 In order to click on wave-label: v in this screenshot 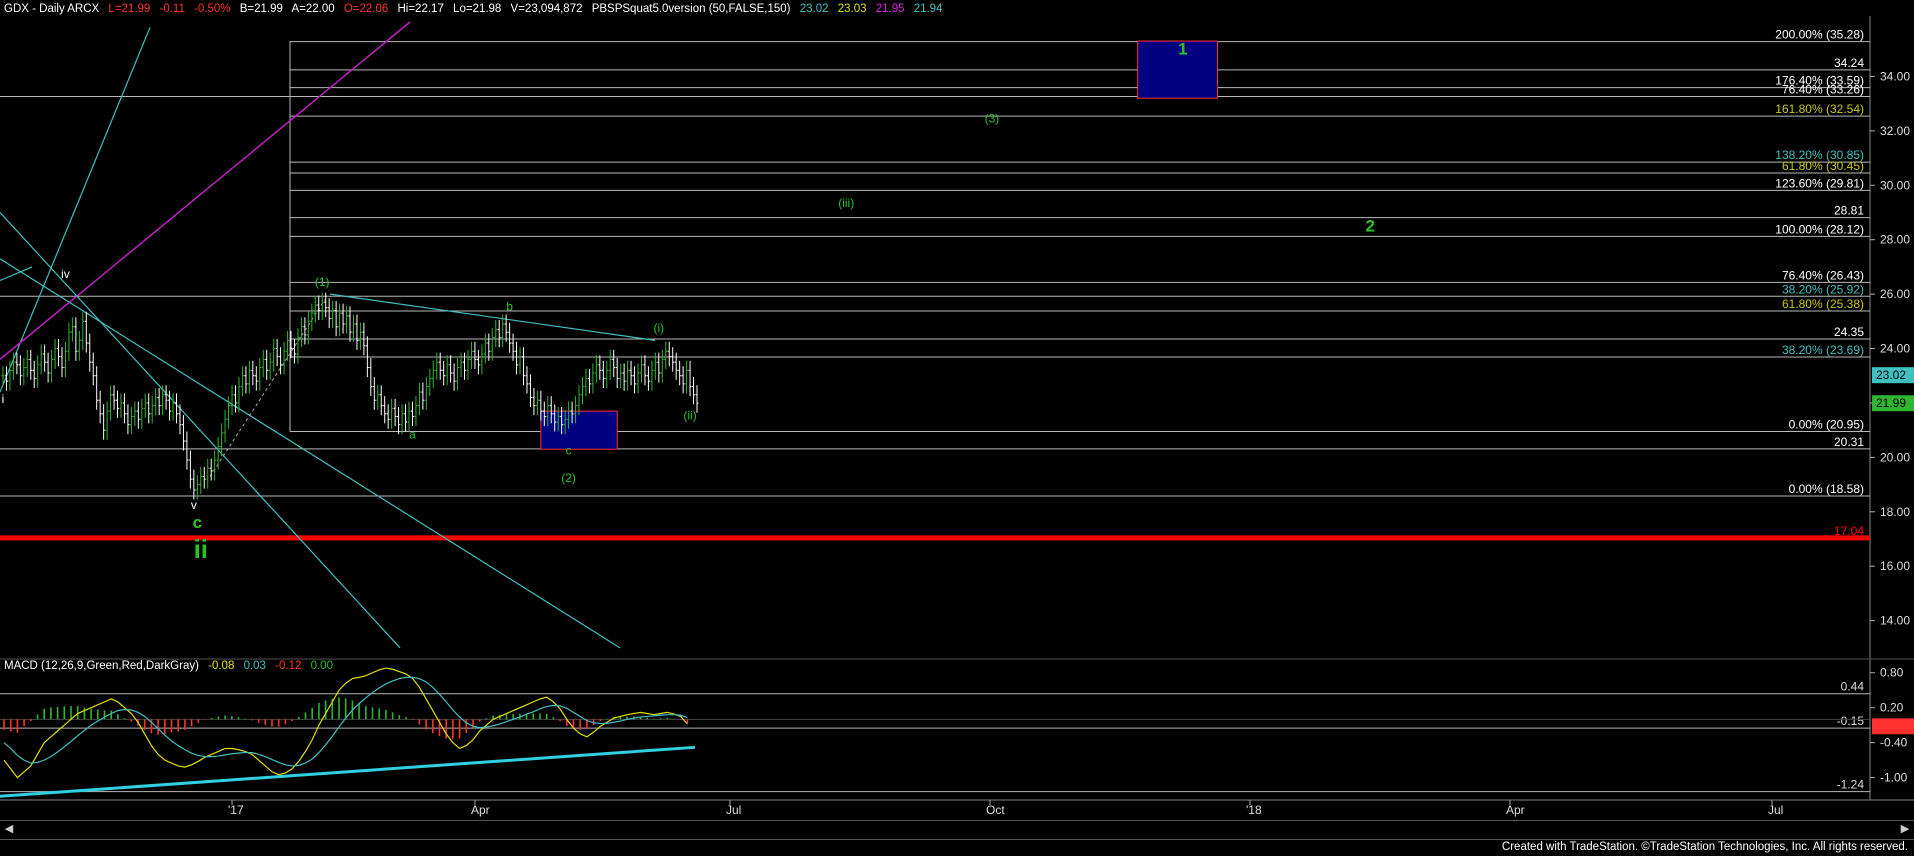, I will do `click(194, 505)`.